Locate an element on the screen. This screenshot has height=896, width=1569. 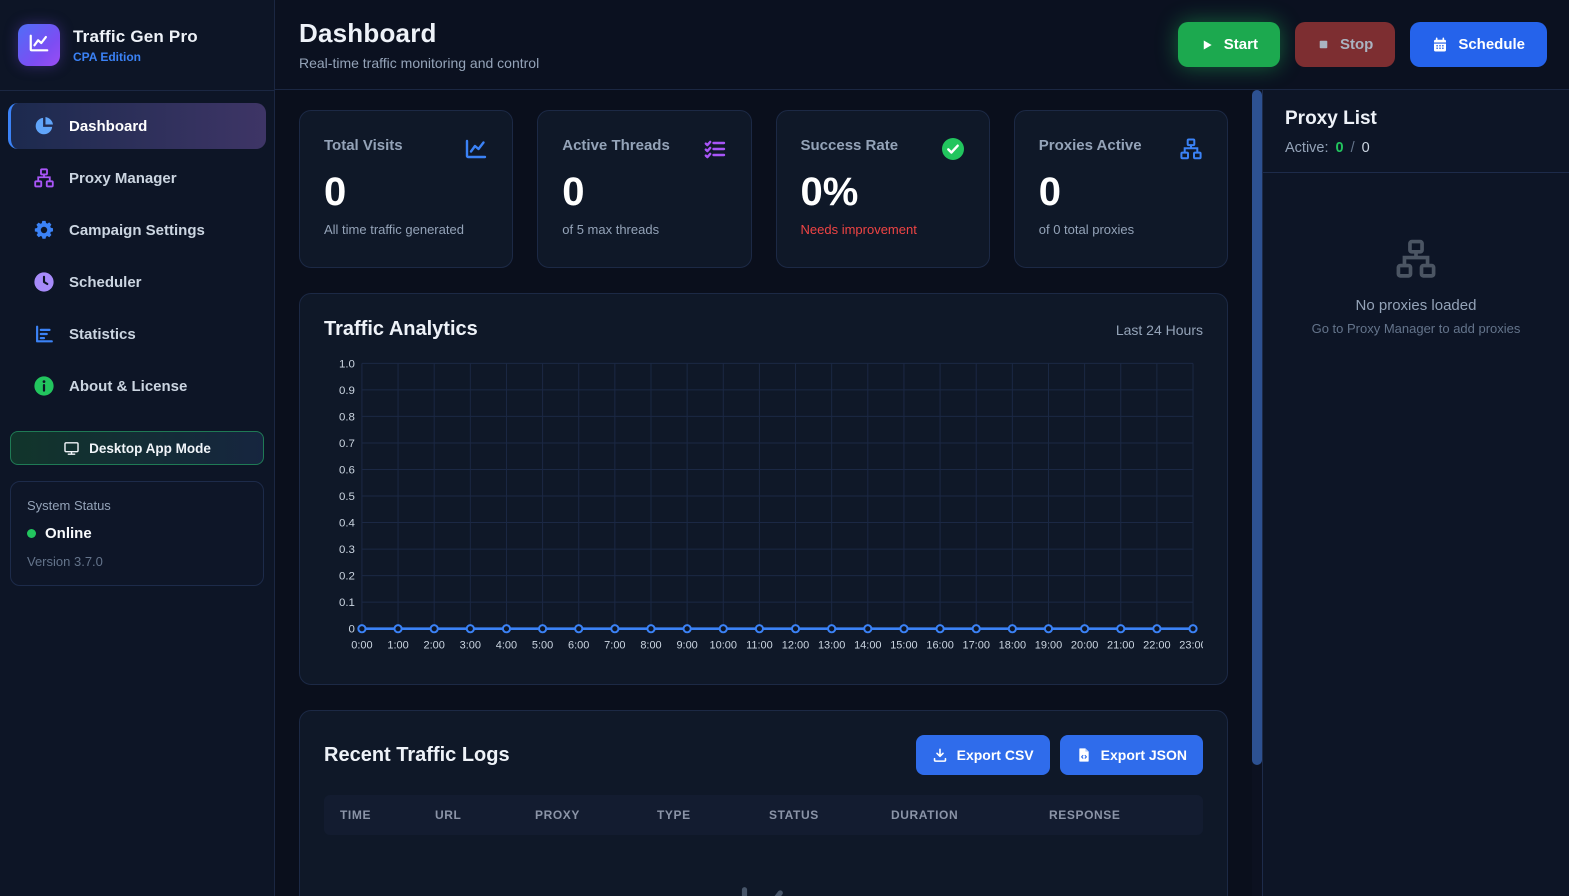
logs-title: Recent Traffic Logs is located at coordinates (417, 754).